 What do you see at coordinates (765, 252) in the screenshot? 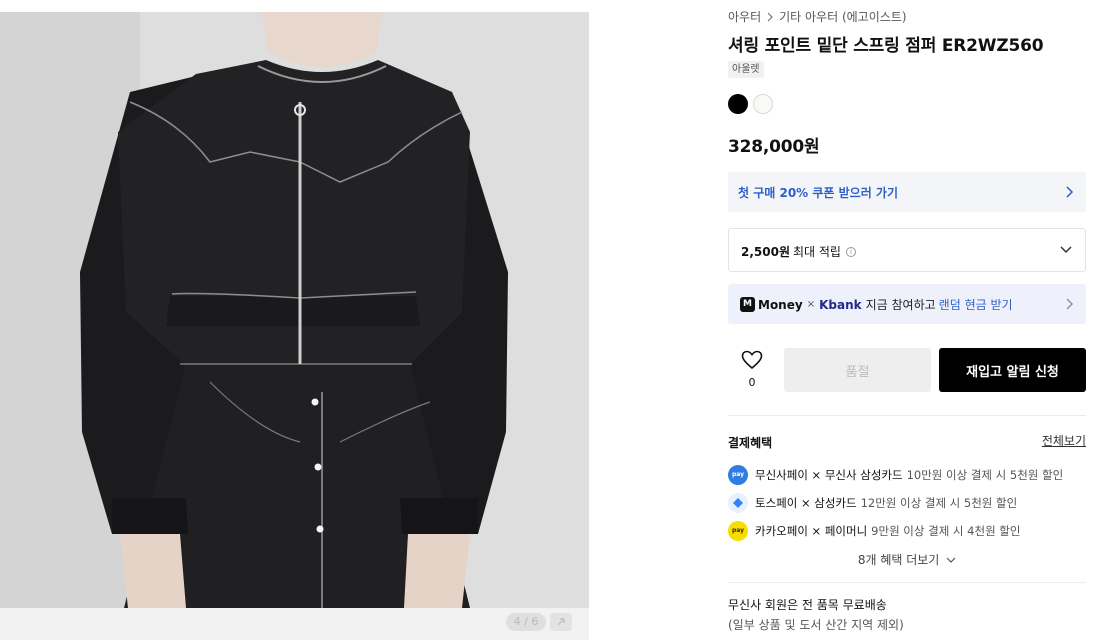
I see `points-amount: 2,500원` at bounding box center [765, 252].